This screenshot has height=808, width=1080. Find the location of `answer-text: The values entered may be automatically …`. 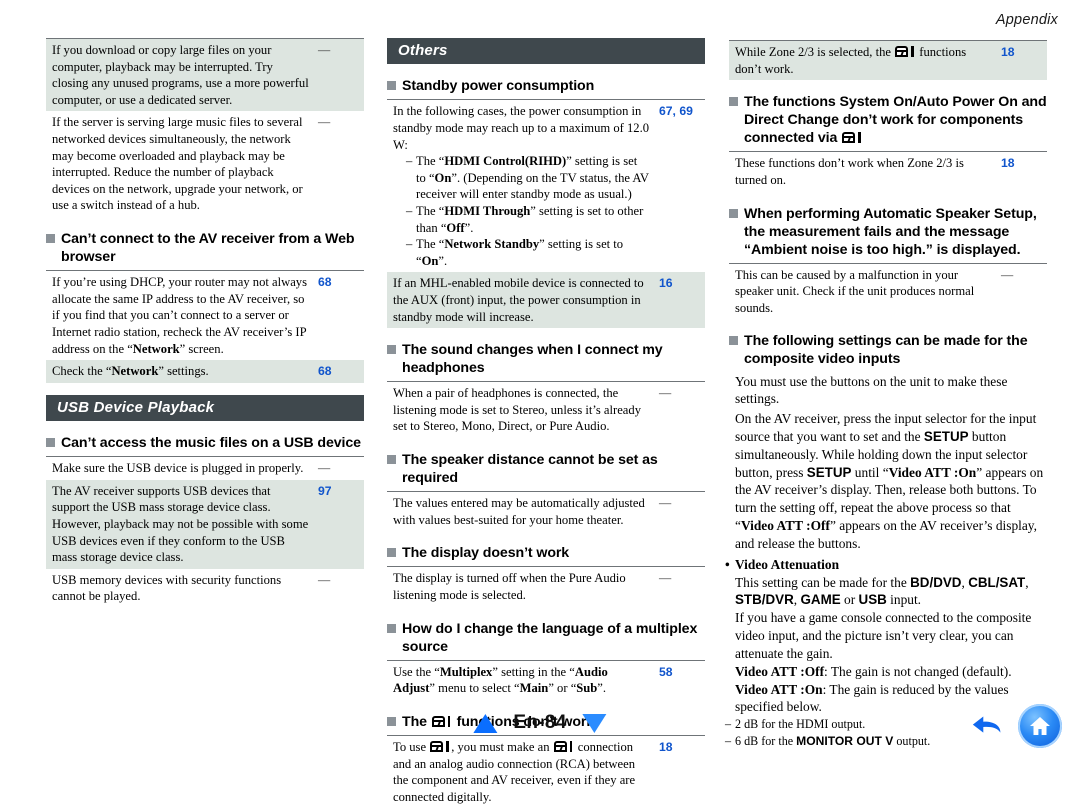

answer-text: The values entered may be automatically … is located at coordinates (519, 511).